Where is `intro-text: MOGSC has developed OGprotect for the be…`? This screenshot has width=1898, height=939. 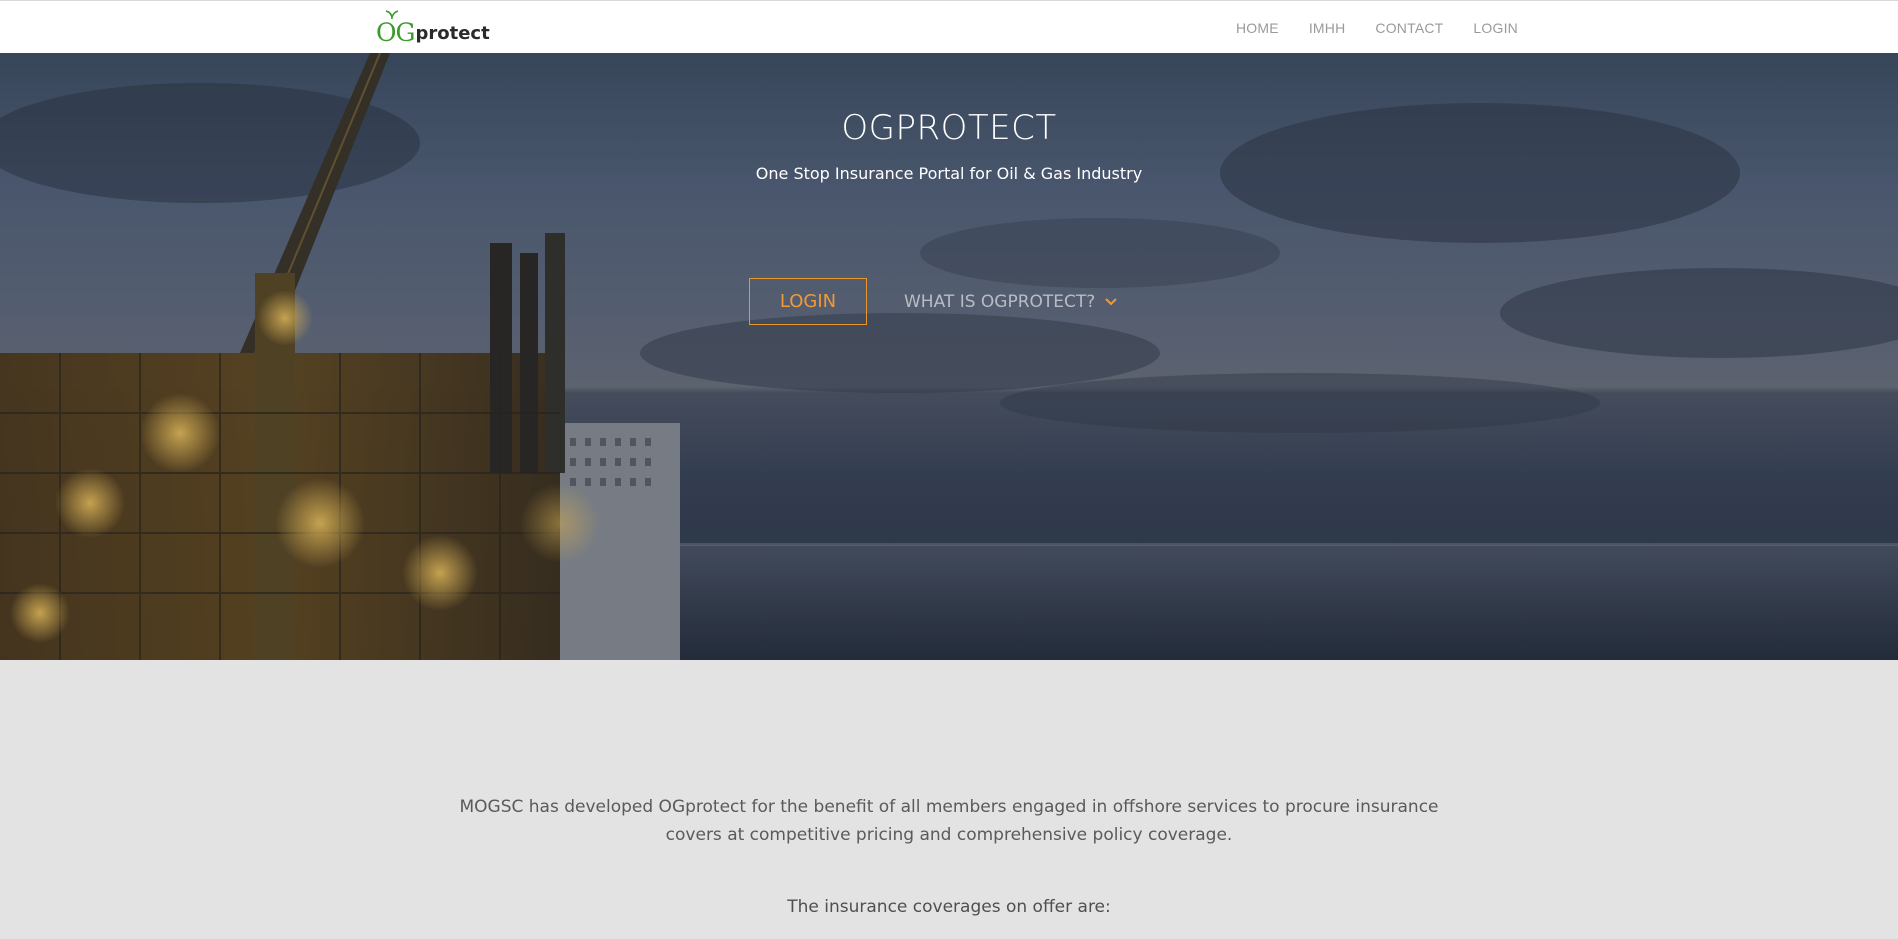 intro-text: MOGSC has developed OGprotect for the be… is located at coordinates (949, 821).